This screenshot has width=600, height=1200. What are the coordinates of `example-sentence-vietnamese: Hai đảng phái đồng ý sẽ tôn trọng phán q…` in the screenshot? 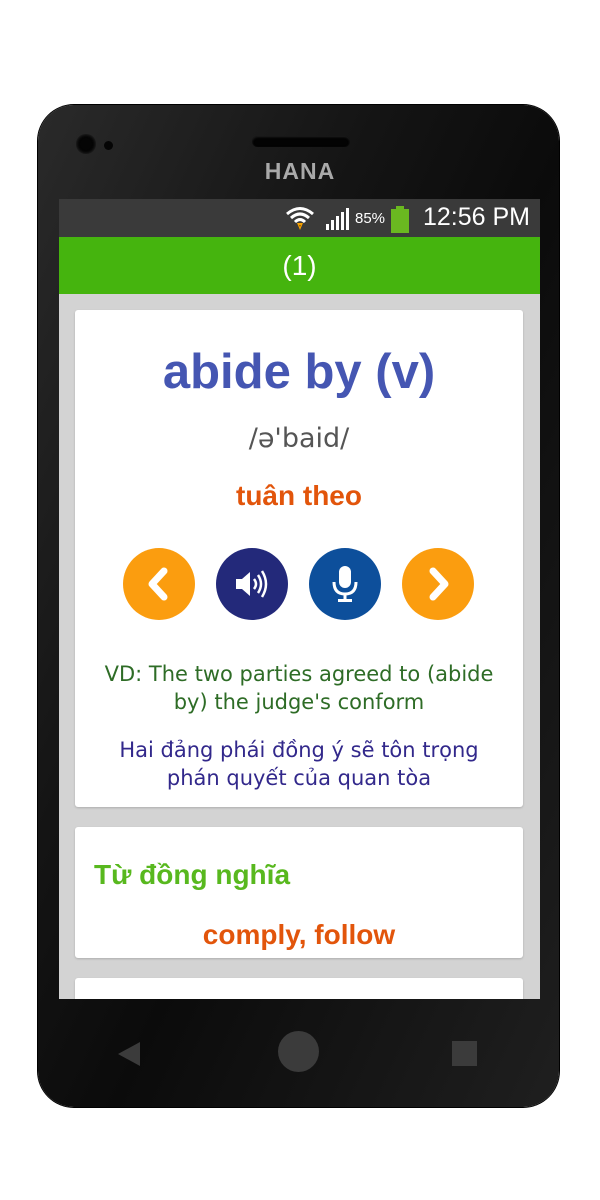 It's located at (299, 764).